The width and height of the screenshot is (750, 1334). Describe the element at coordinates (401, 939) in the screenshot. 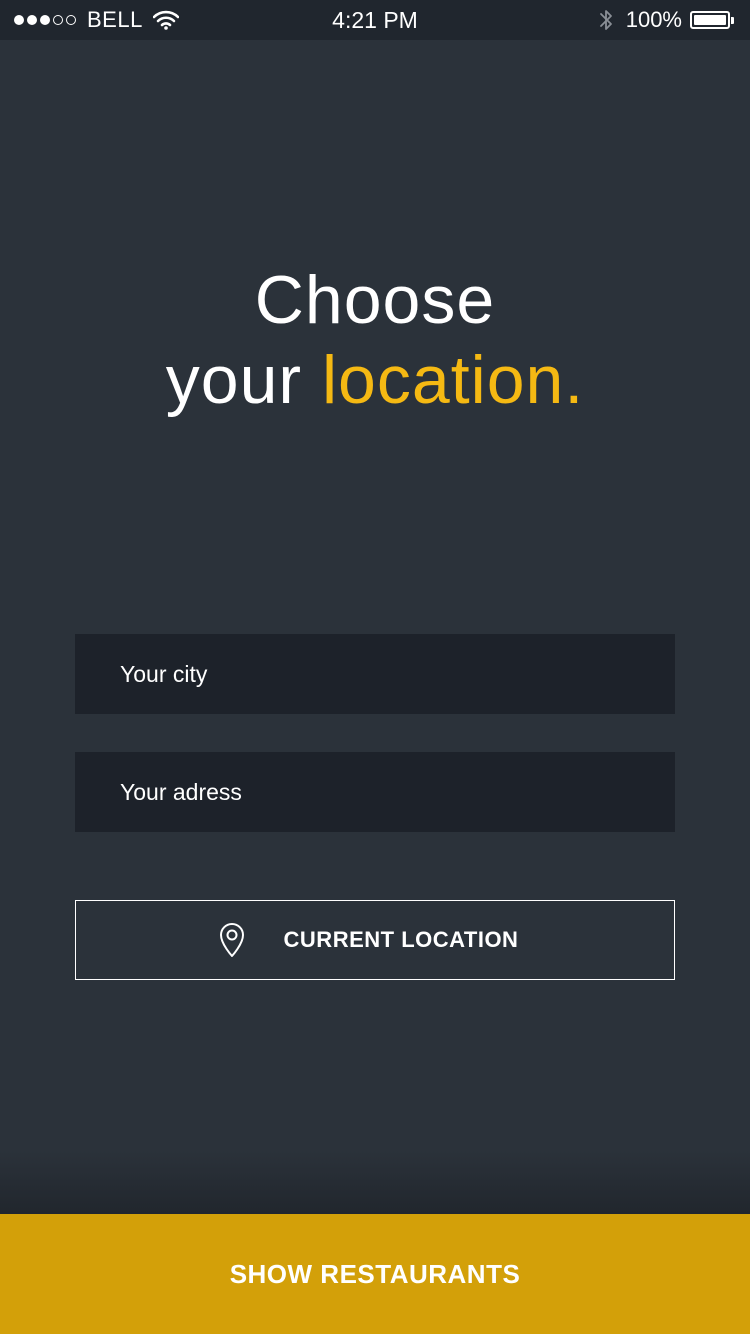

I see `current-location-label: CURRENT LOCATION` at that location.